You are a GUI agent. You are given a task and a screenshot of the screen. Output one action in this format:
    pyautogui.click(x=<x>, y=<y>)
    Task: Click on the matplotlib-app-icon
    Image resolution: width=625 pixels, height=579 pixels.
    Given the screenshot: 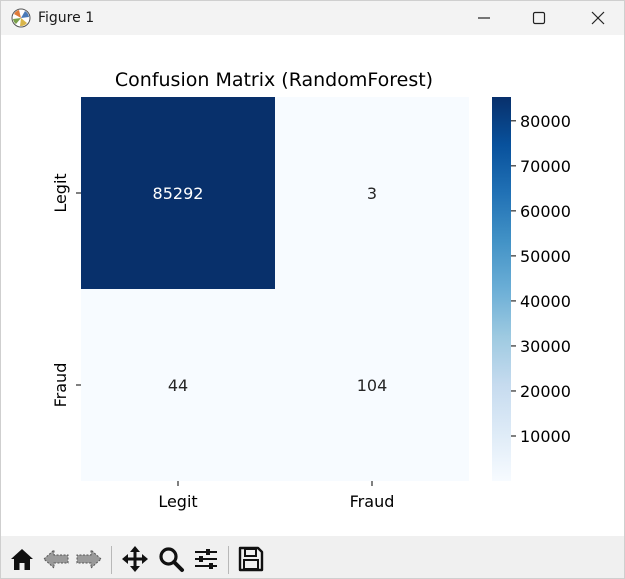 What is the action you would take?
    pyautogui.click(x=21, y=18)
    